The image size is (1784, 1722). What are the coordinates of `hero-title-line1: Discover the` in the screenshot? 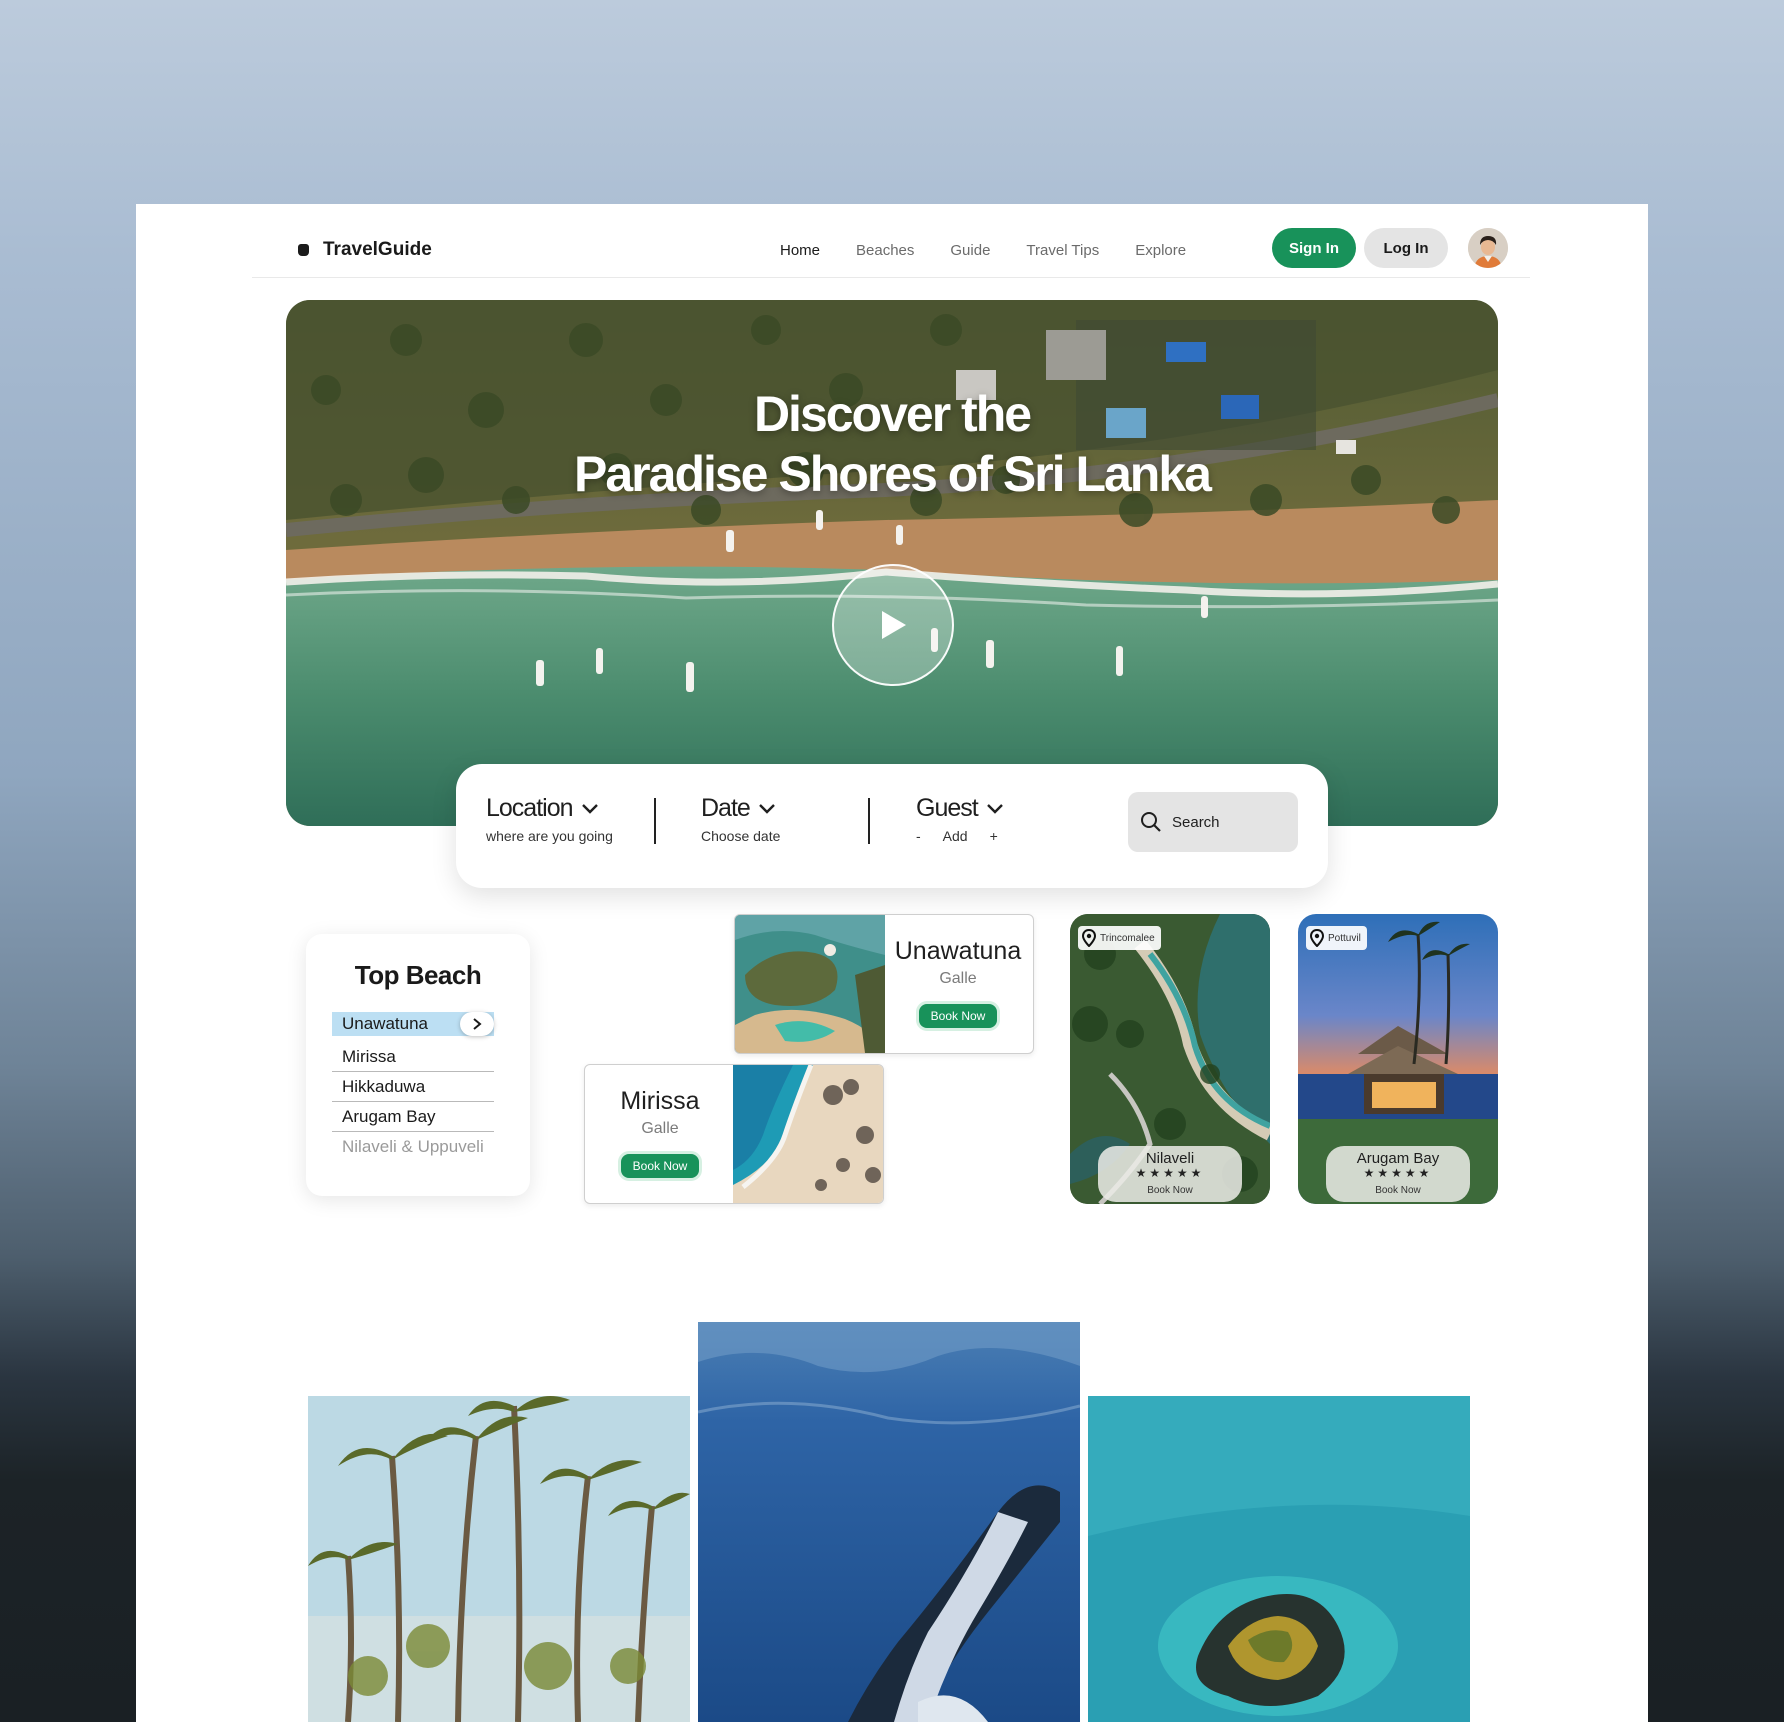 It's located at (892, 414).